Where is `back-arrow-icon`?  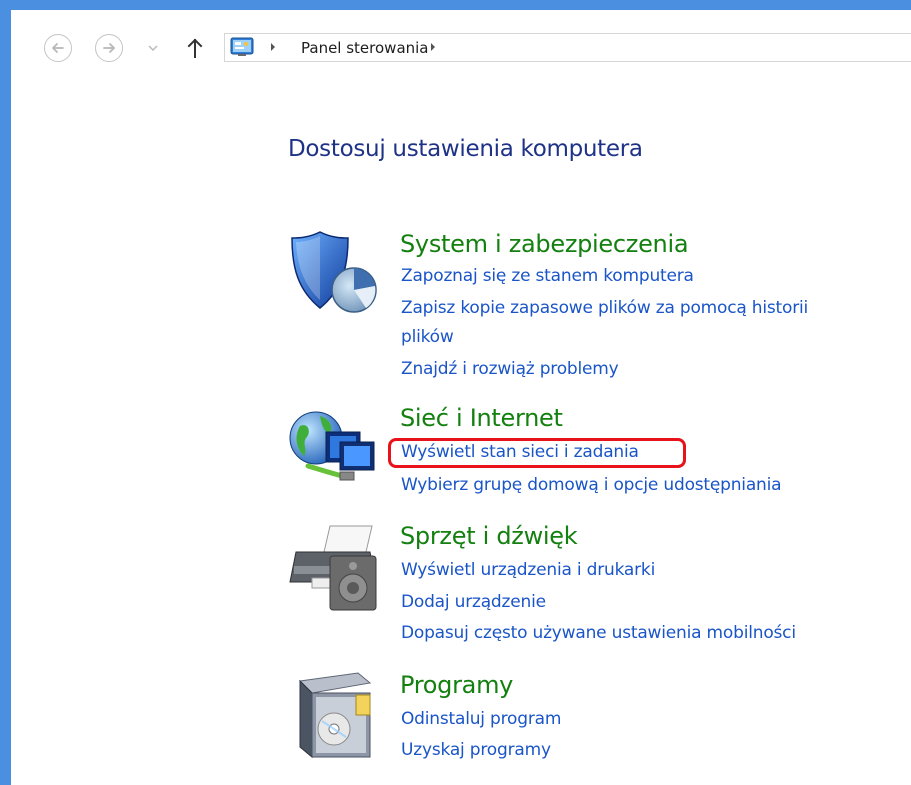 back-arrow-icon is located at coordinates (58, 48).